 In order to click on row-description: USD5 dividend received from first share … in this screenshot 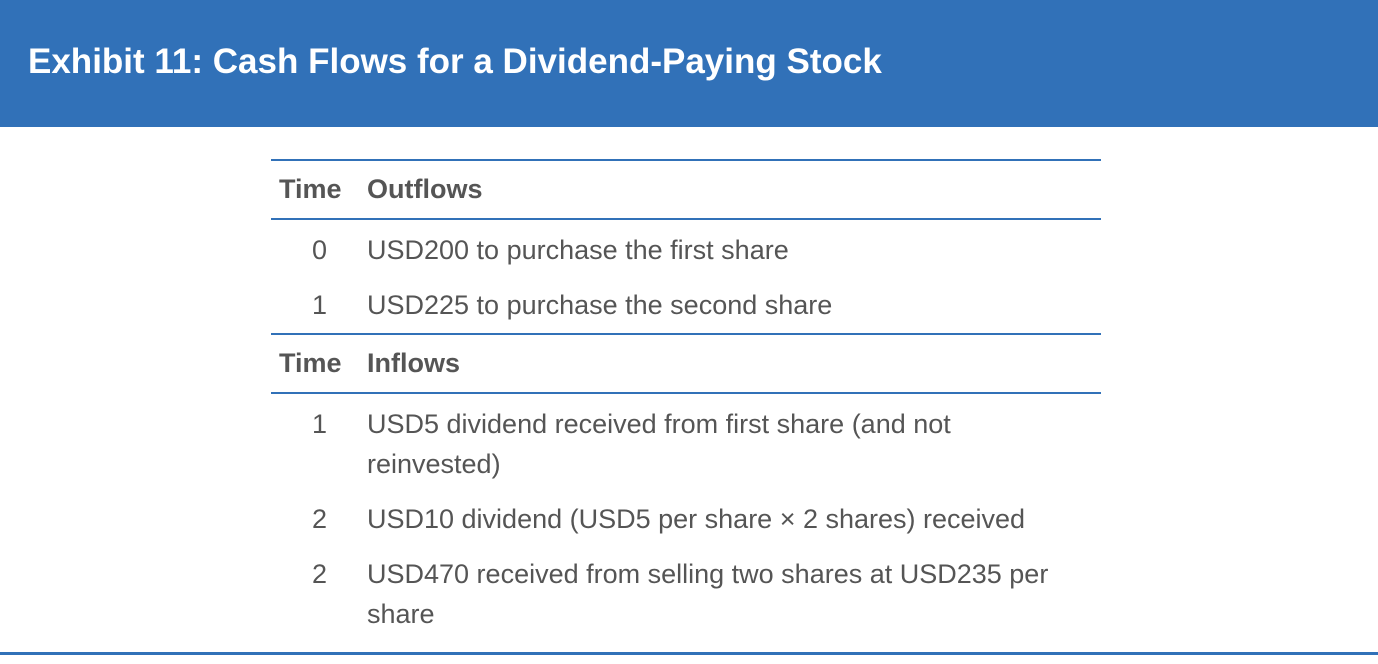, I will do `click(659, 444)`.